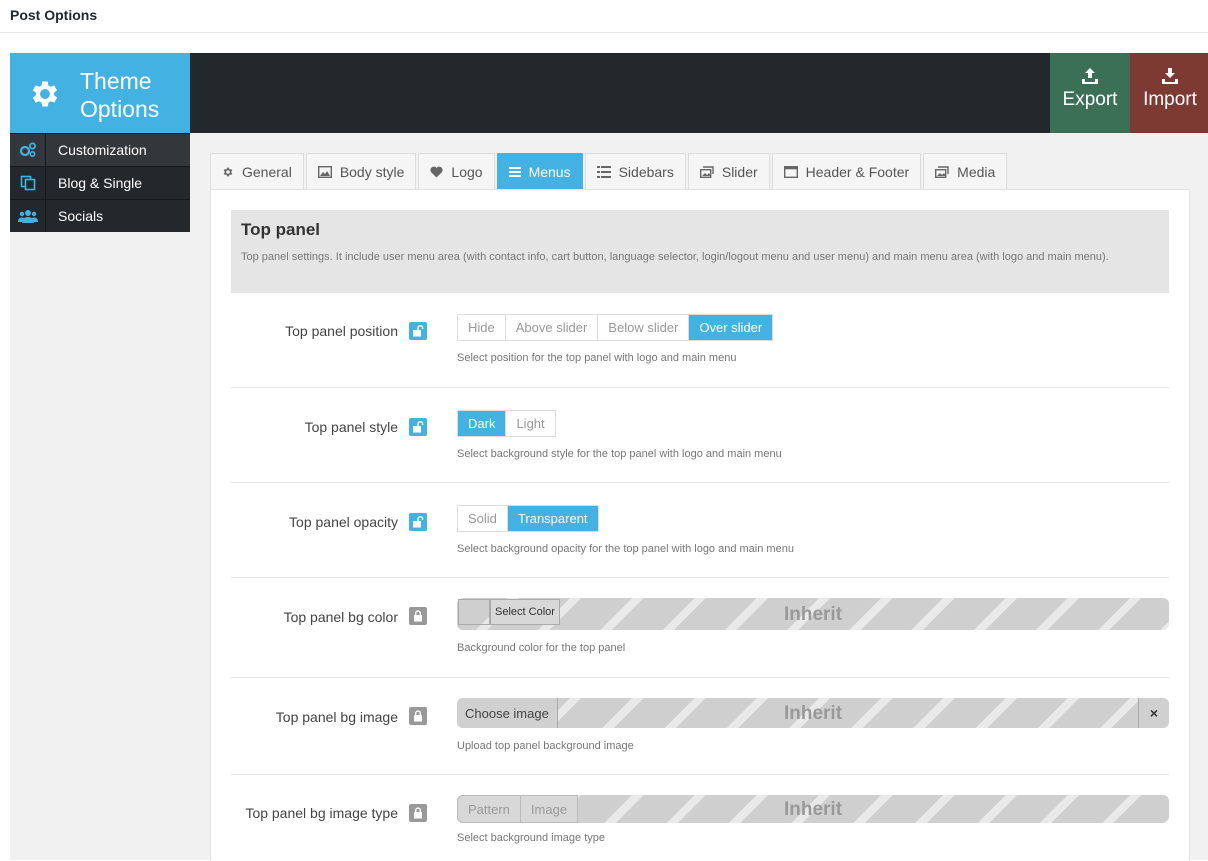  I want to click on sidebar-item-label: Socials, so click(81, 216).